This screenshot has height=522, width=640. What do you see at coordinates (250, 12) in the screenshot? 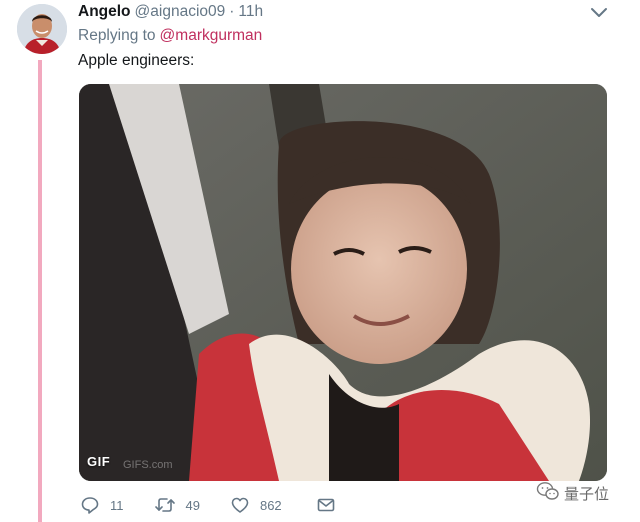
I see `tweet-timestamp: 11h` at bounding box center [250, 12].